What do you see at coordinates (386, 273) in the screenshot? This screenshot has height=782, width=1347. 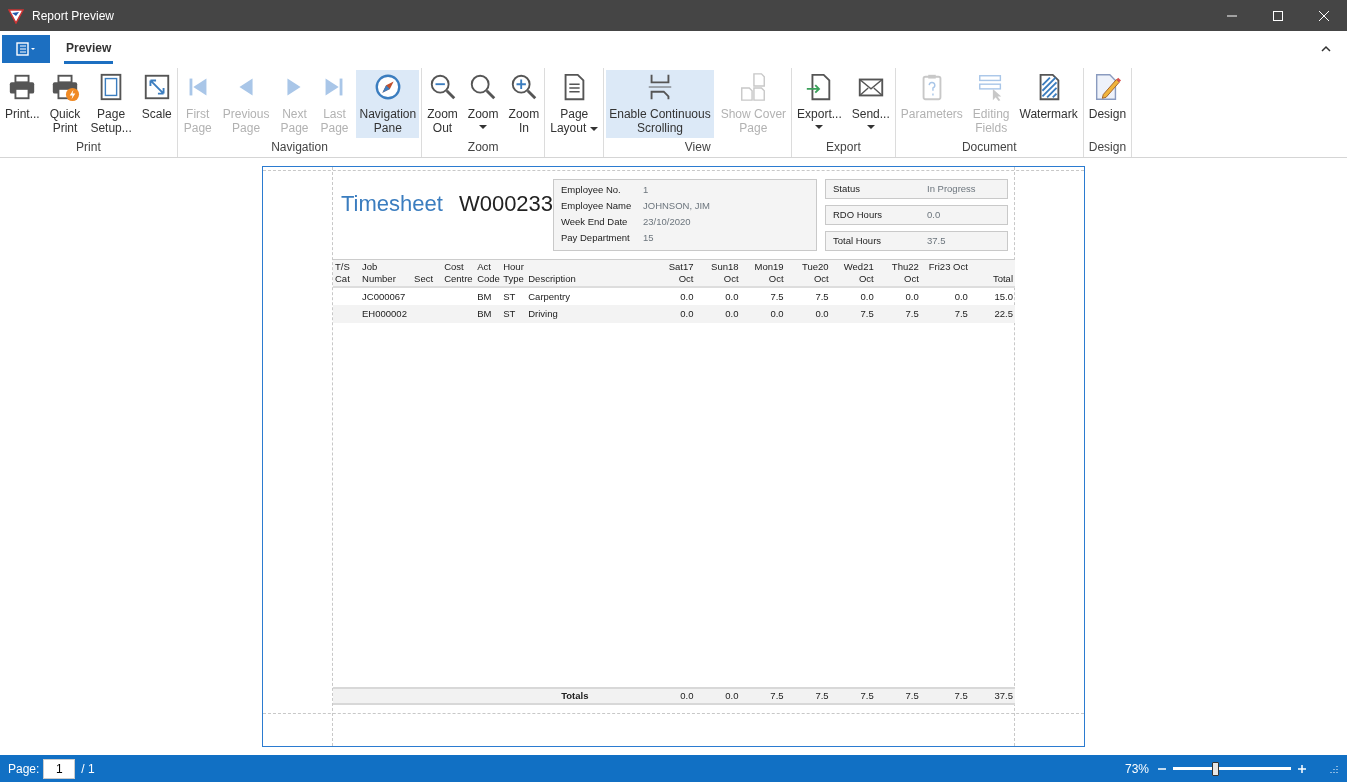 I see `column-header: Job Number` at bounding box center [386, 273].